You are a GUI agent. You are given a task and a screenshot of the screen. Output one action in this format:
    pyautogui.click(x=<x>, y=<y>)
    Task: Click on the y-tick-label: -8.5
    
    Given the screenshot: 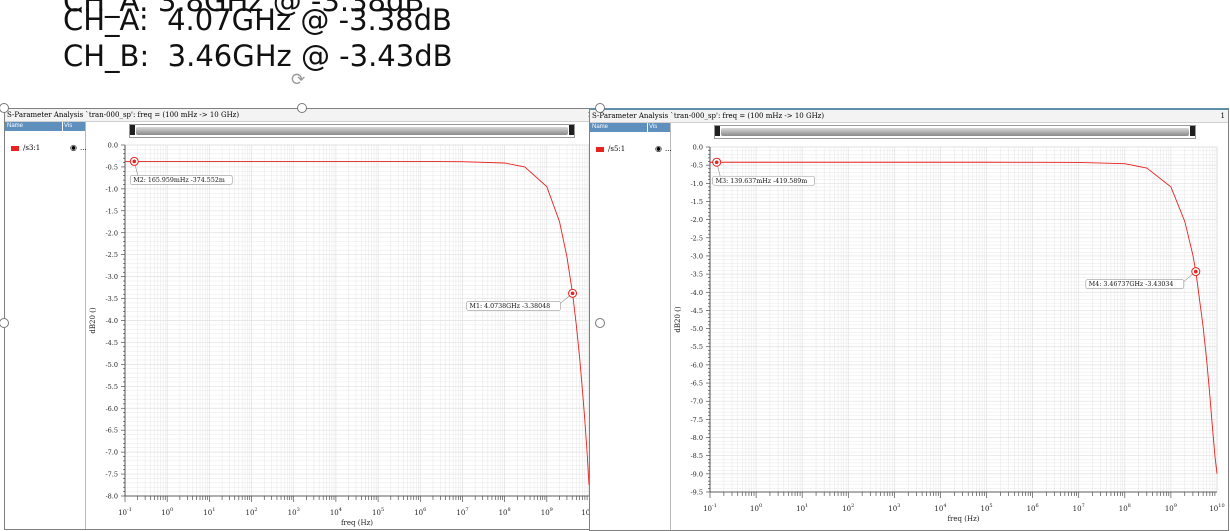 What is the action you would take?
    pyautogui.click(x=696, y=456)
    